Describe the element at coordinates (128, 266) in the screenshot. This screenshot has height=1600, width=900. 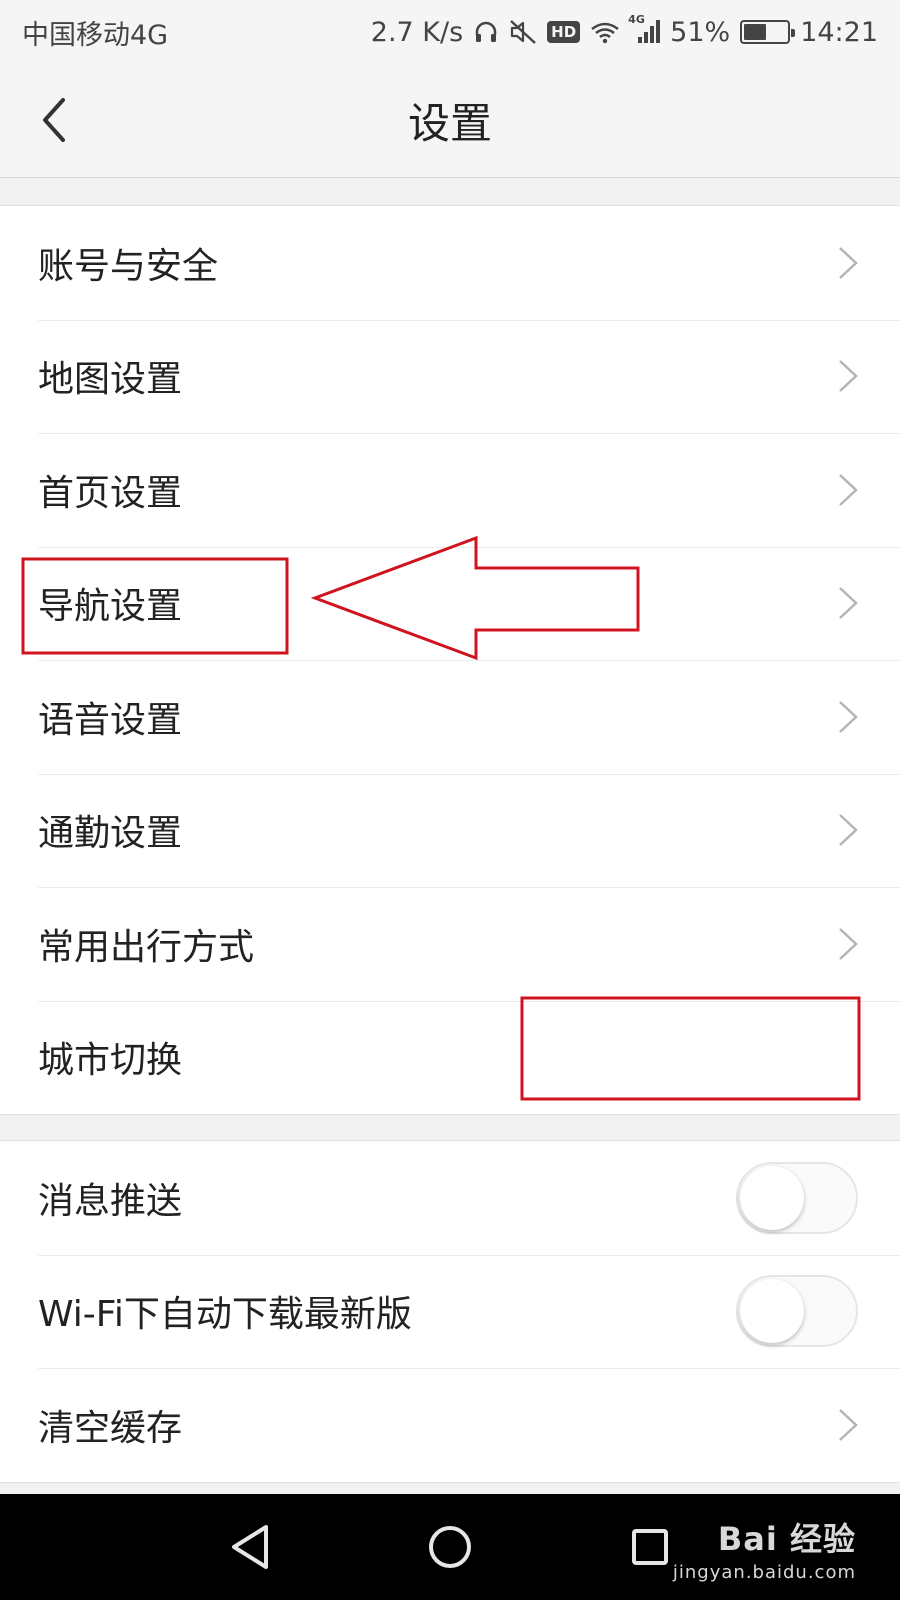
I see `settings-item-label: 账号与安全` at that location.